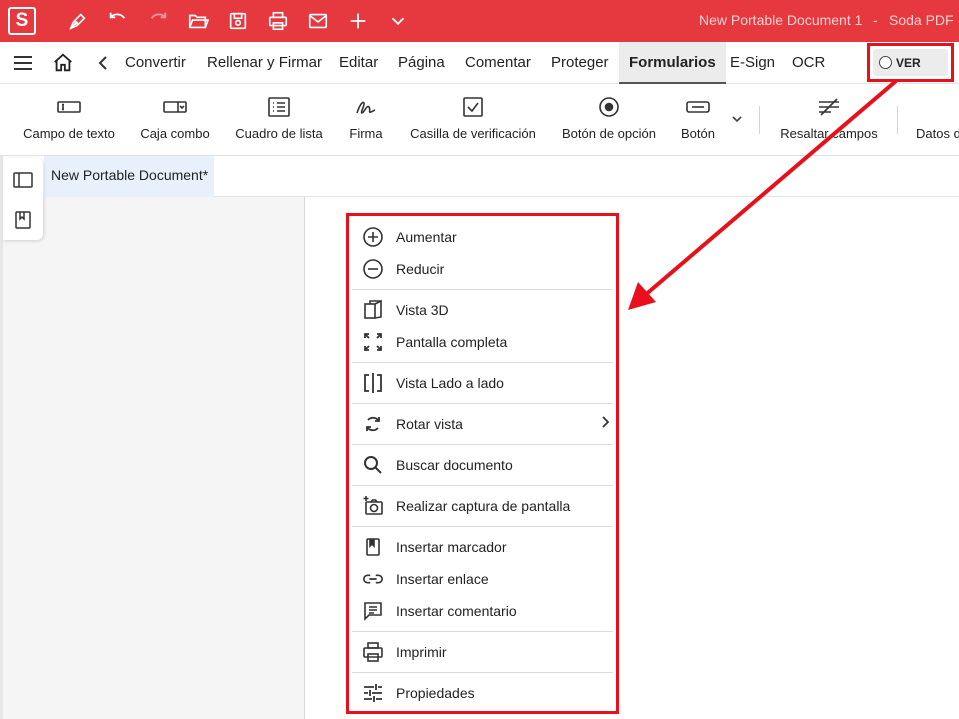  What do you see at coordinates (366, 133) in the screenshot?
I see `signature-label: Firma` at bounding box center [366, 133].